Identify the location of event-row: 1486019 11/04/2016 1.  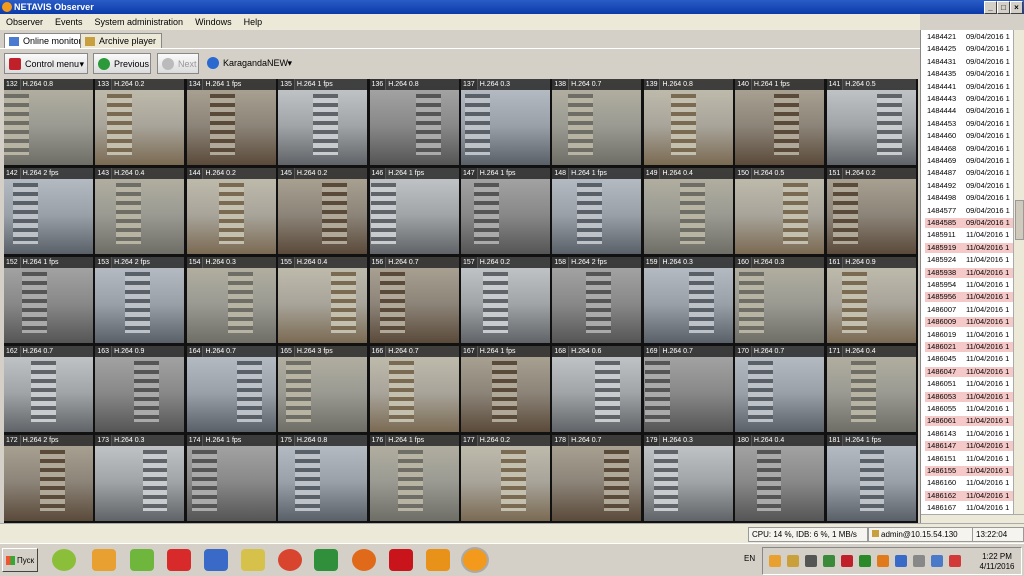
(969, 335).